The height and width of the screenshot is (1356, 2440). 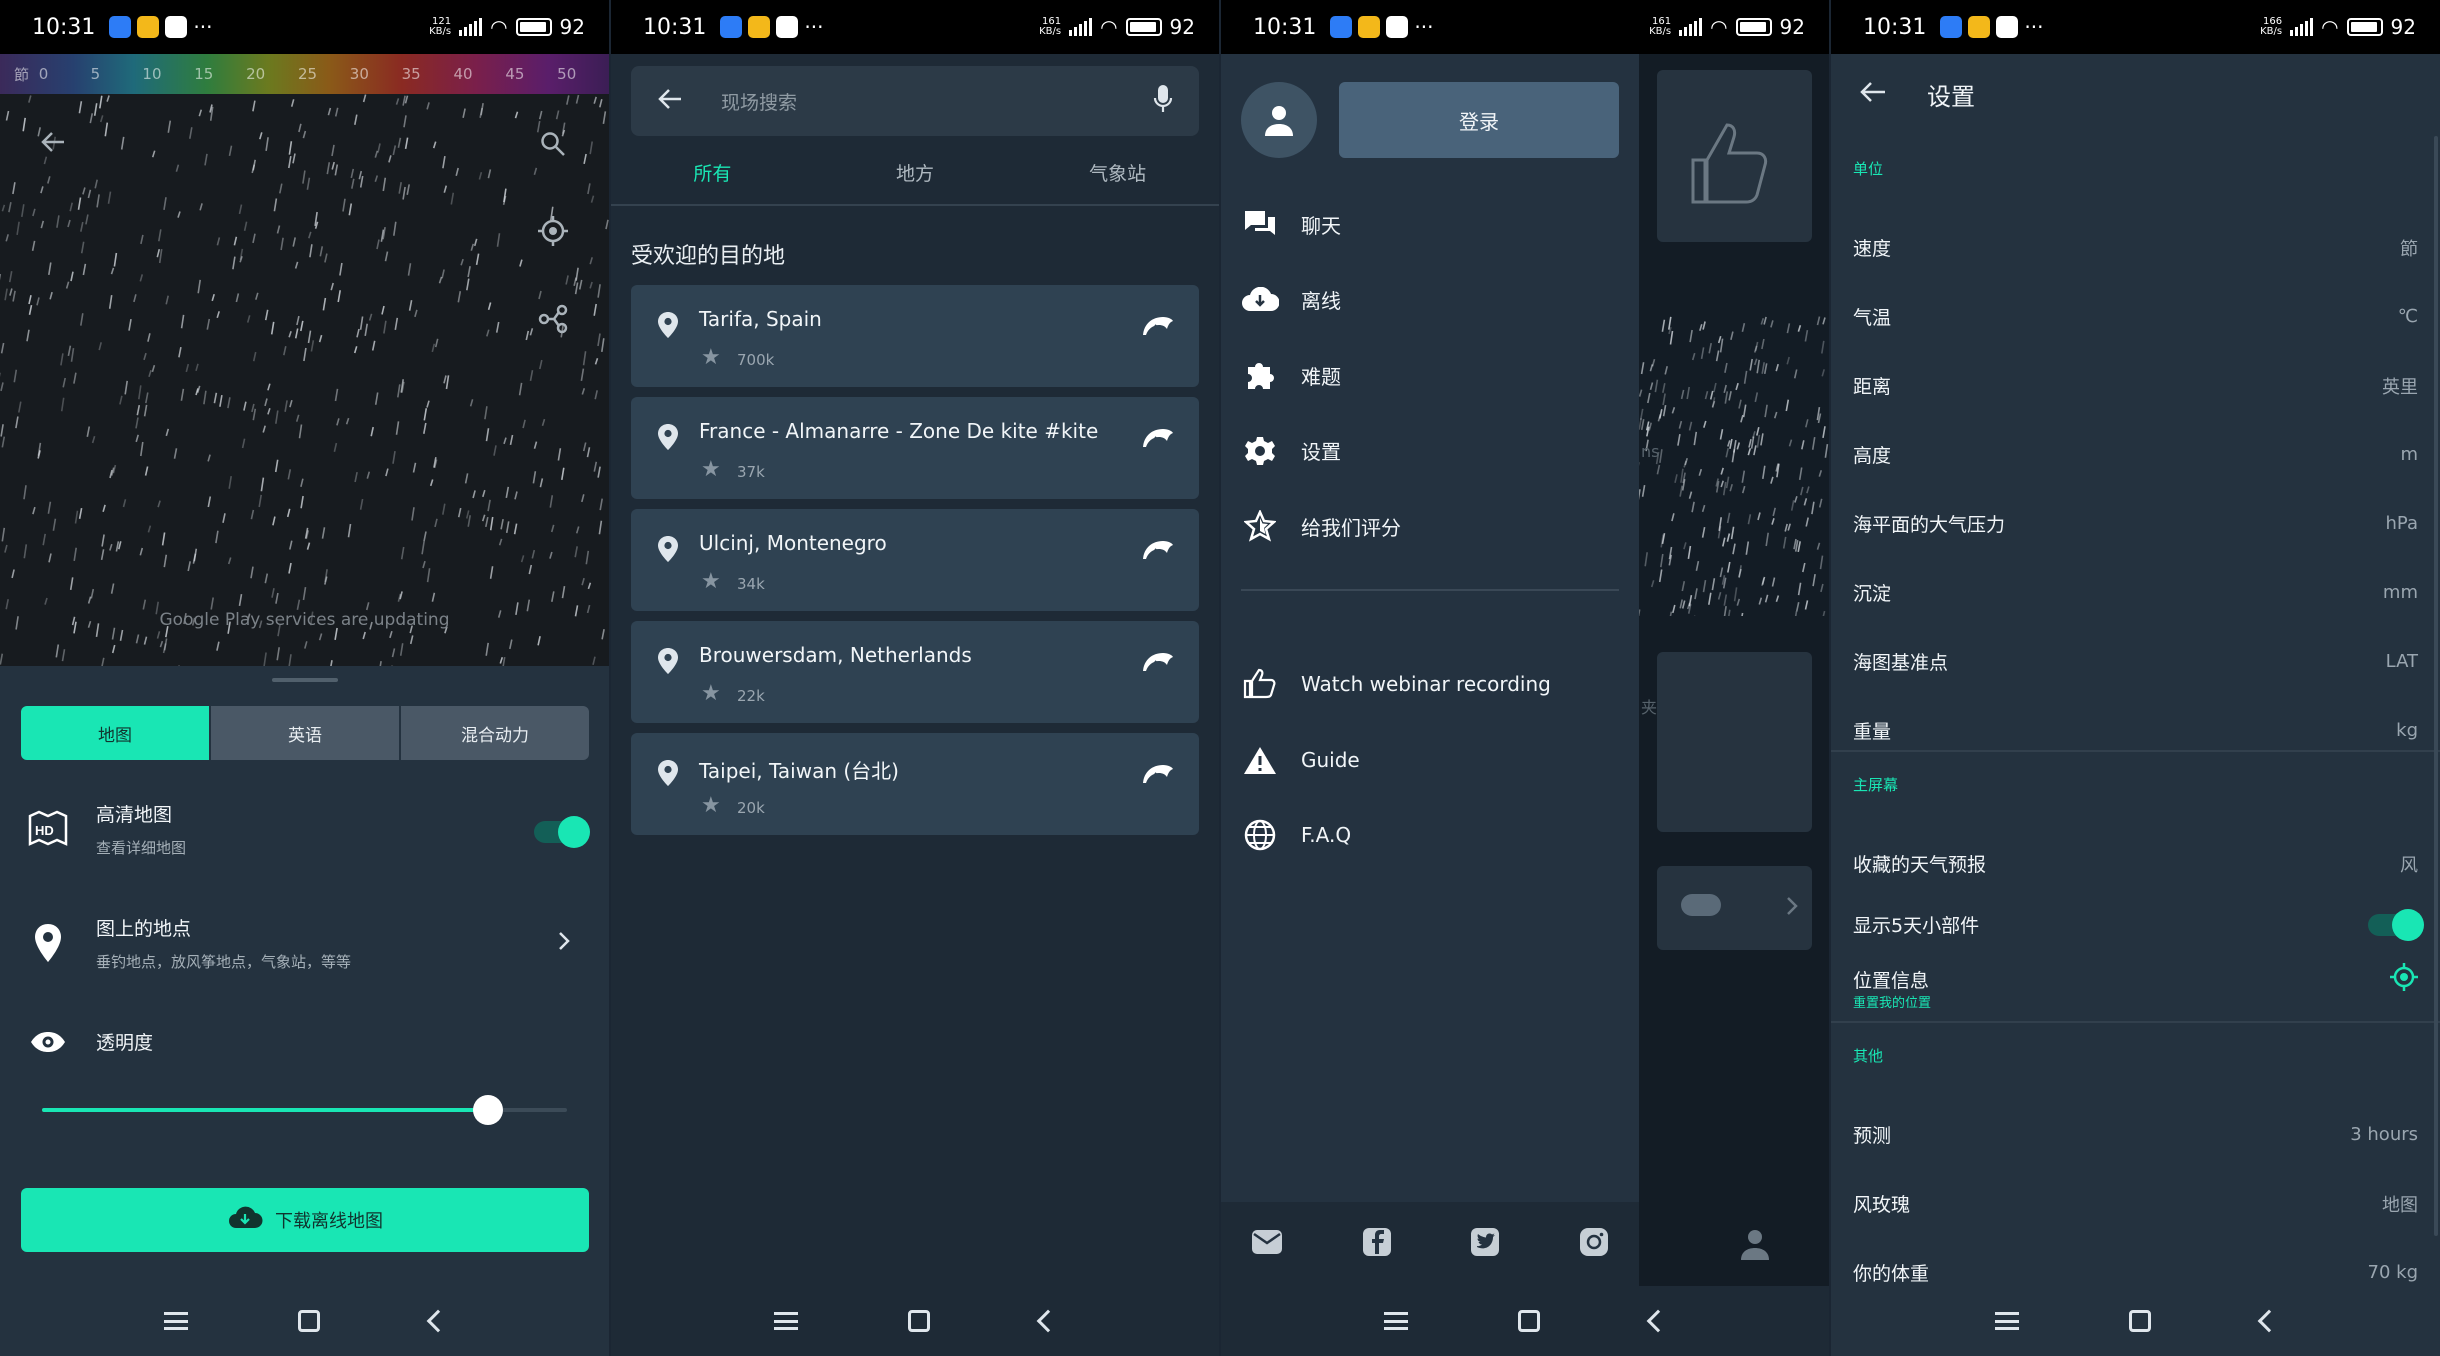 I want to click on svg-text: HD, so click(x=44, y=830).